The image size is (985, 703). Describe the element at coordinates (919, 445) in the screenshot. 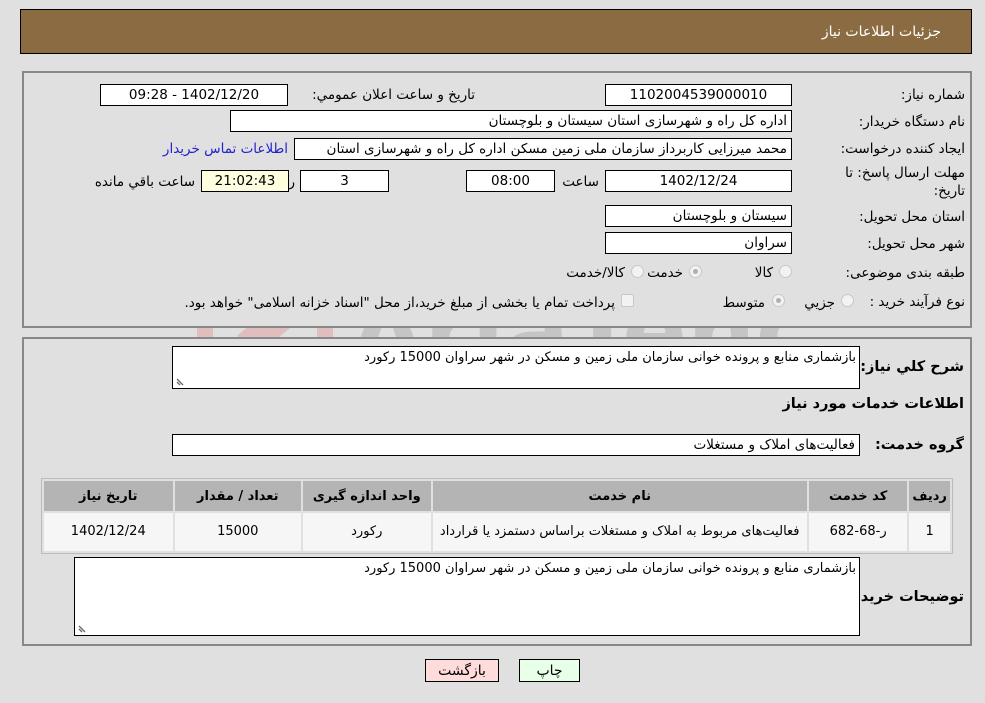

I see `service-group-label: گروه خدمت:` at that location.